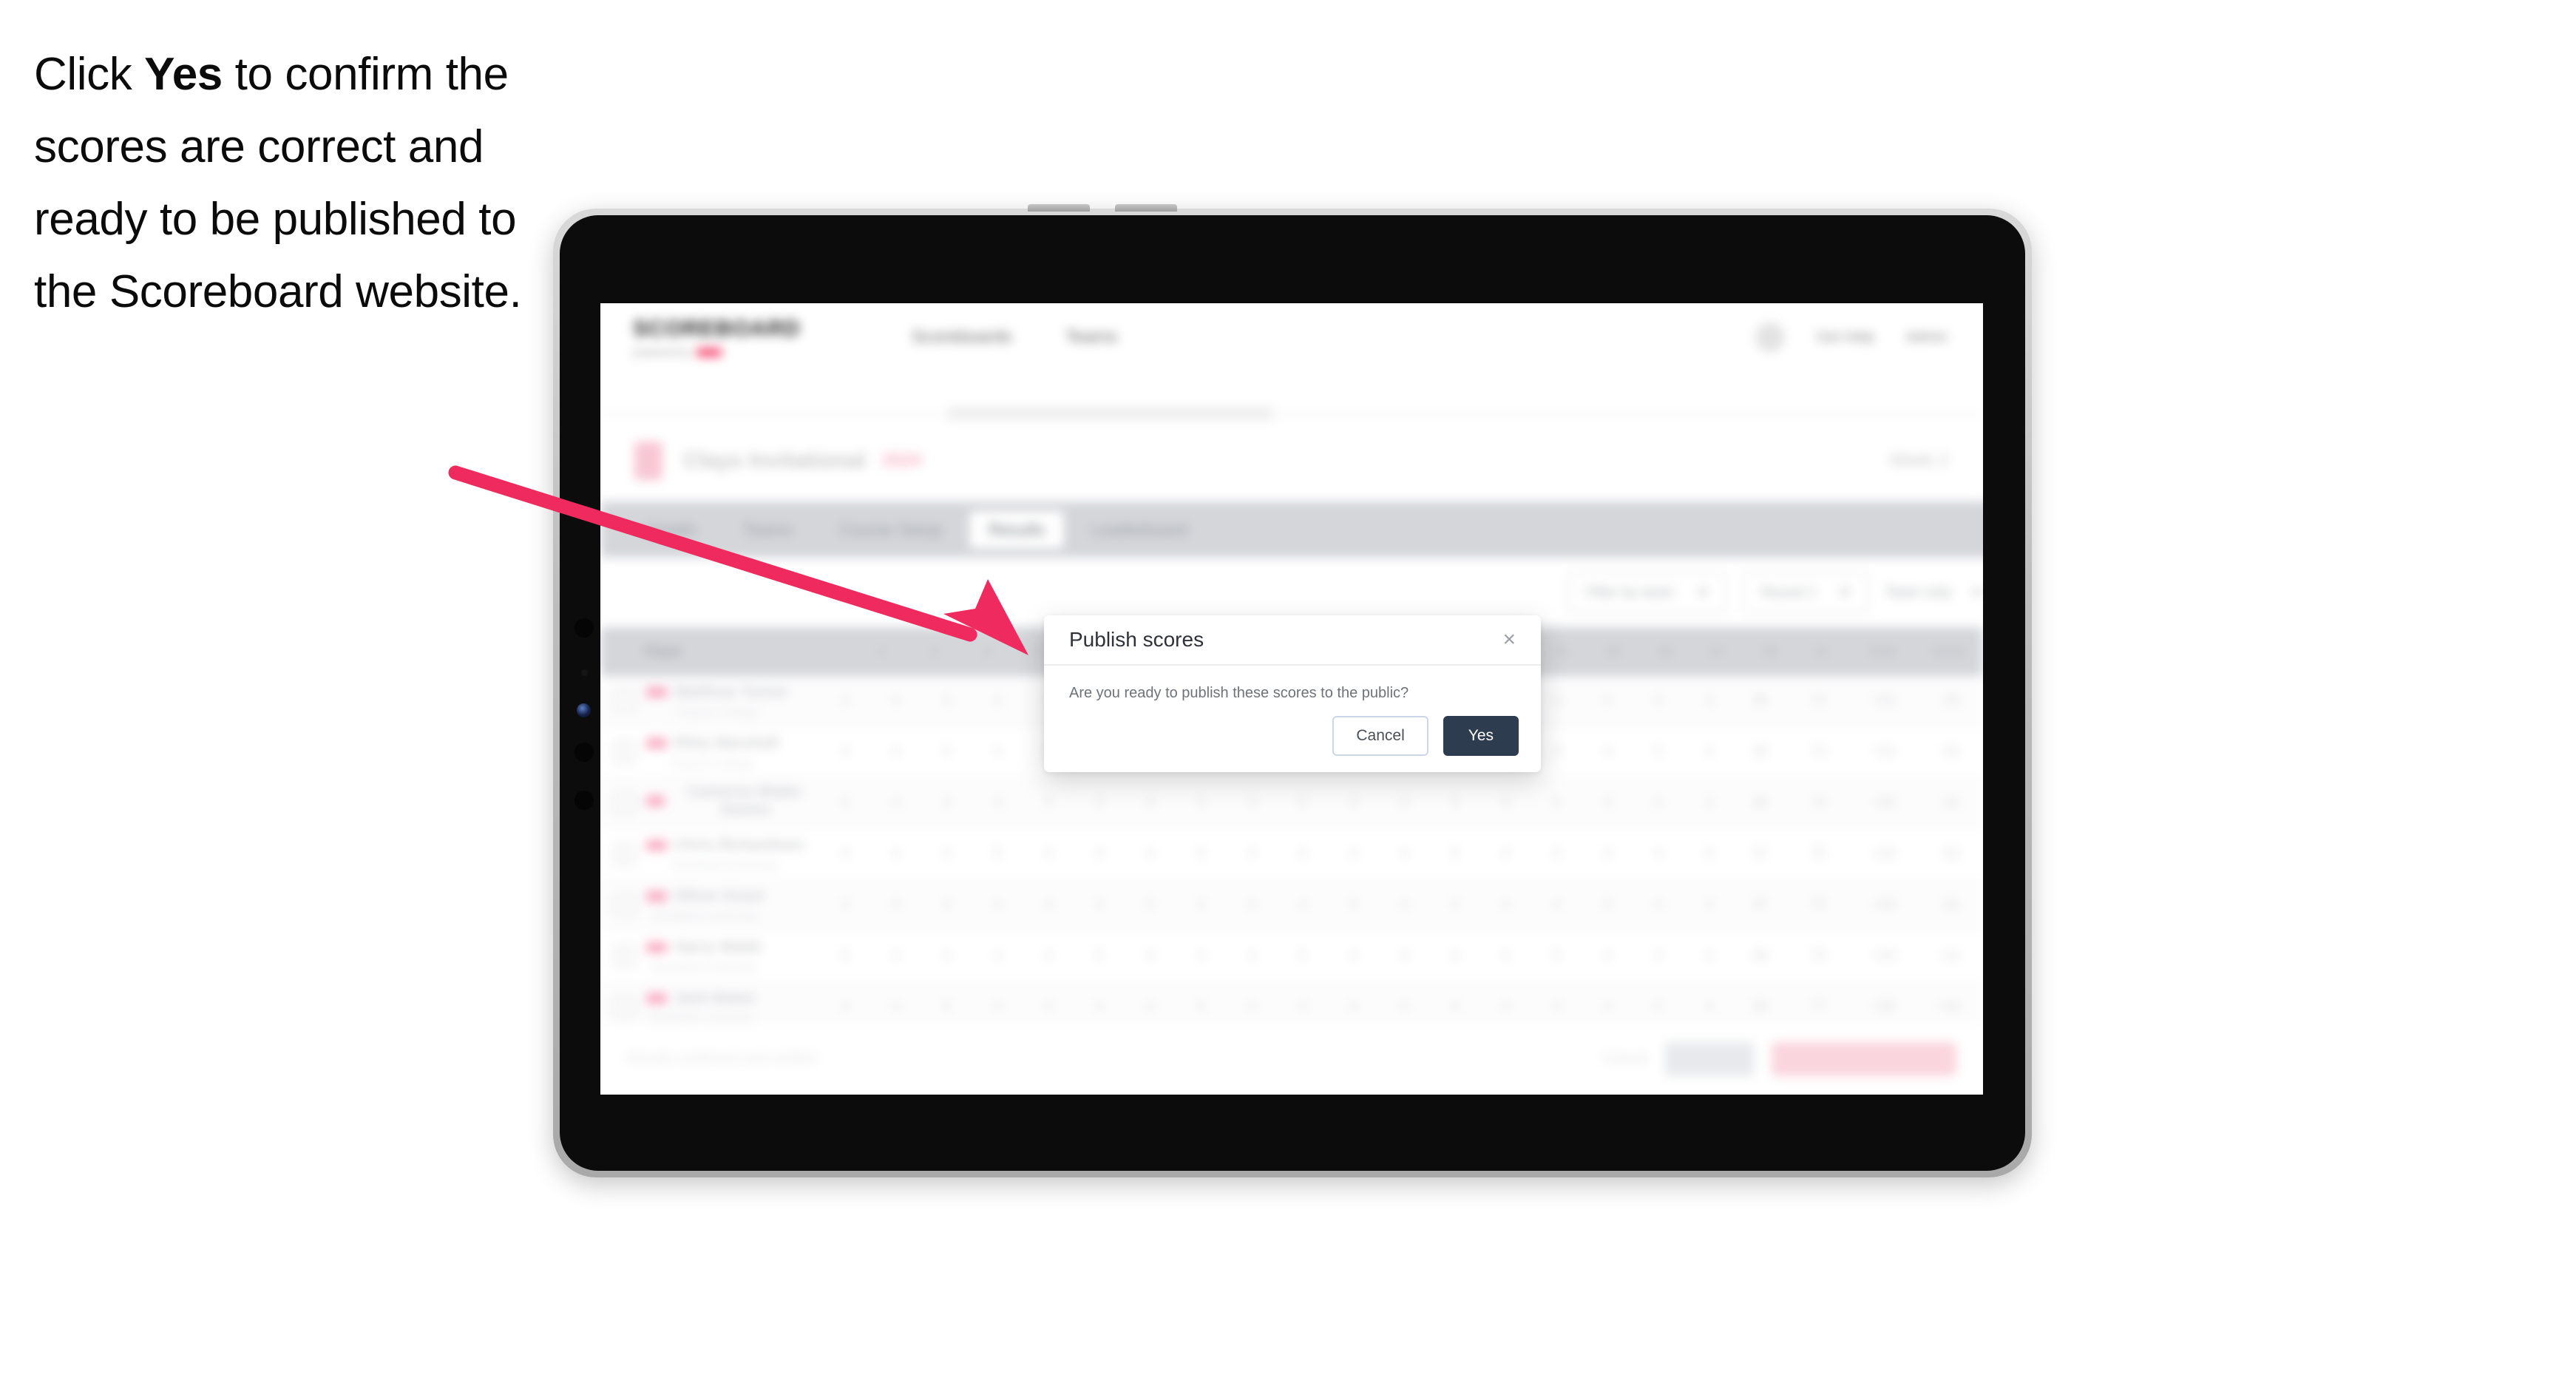 The image size is (2576, 1386). What do you see at coordinates (1291, 460) in the screenshot?
I see `event-title-row: Clays Invitational 2024 Week 2` at bounding box center [1291, 460].